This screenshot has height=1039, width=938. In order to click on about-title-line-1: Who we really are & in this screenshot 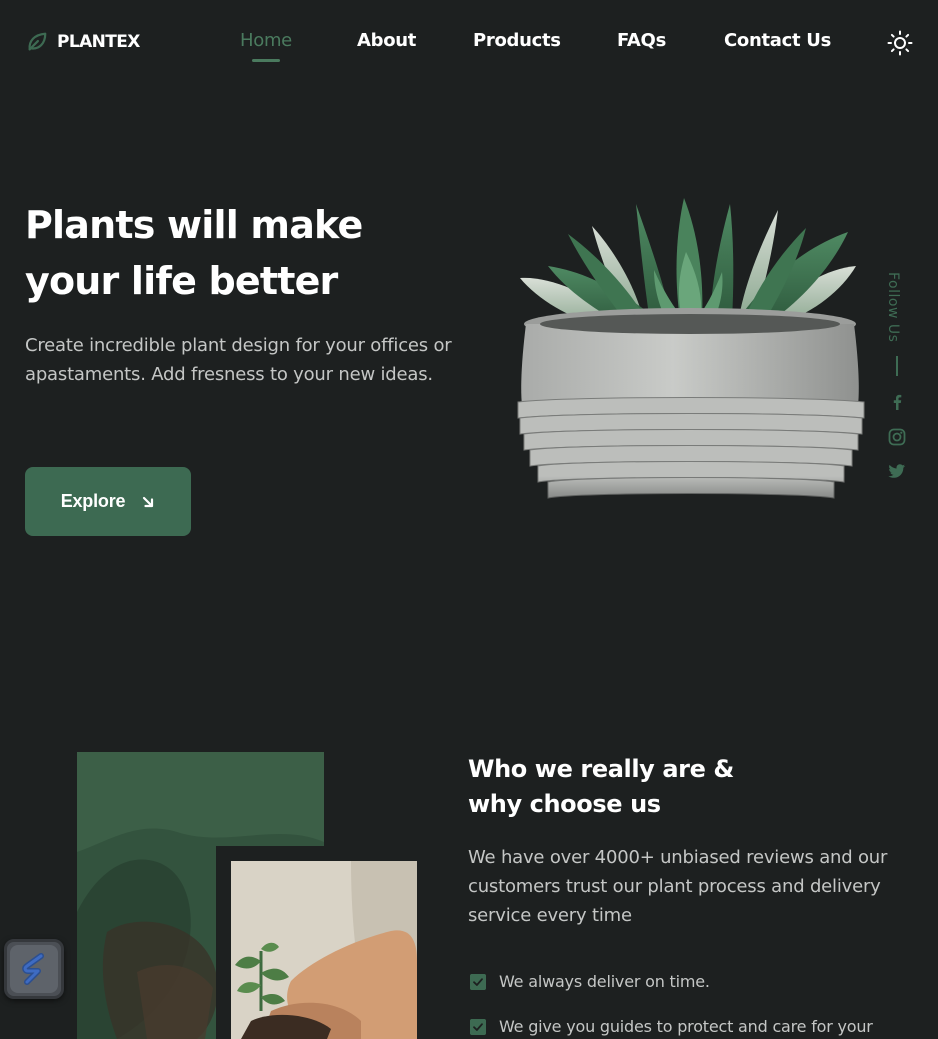, I will do `click(601, 769)`.